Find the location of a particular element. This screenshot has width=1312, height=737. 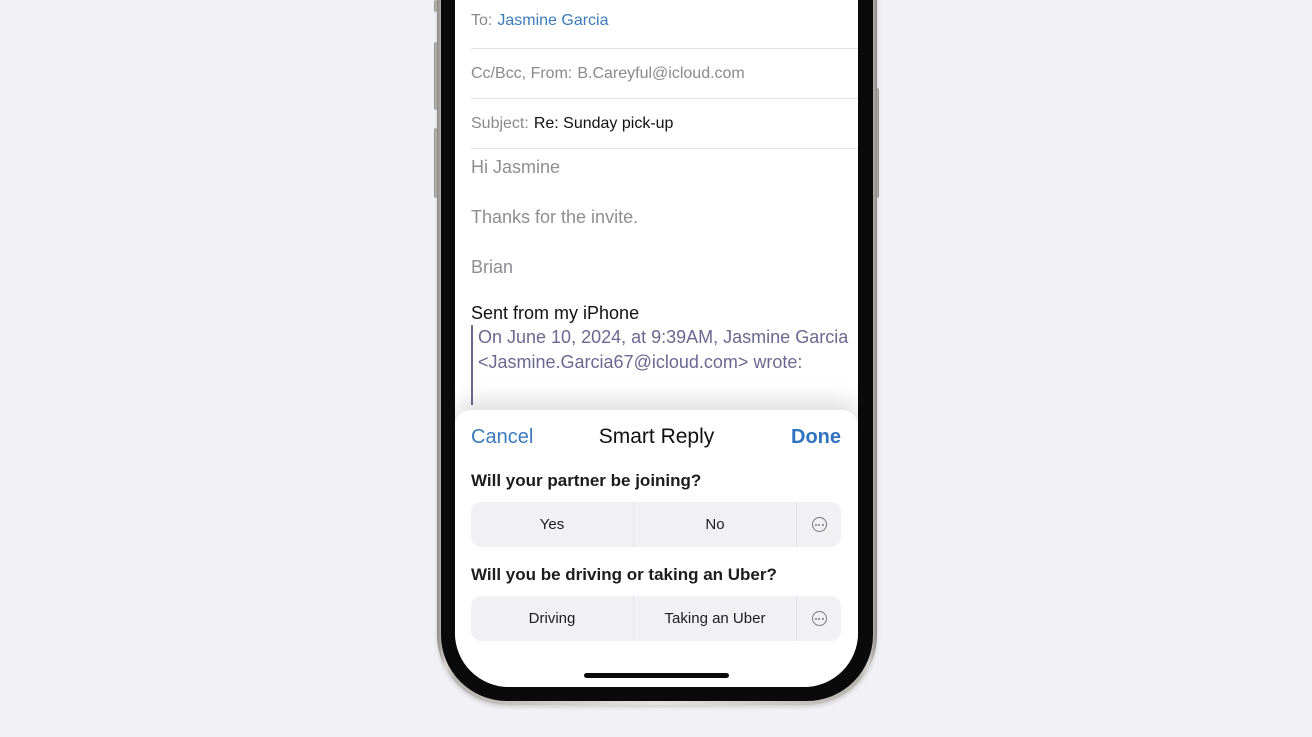

body-greeting: Hi Jasmine is located at coordinates (516, 167).